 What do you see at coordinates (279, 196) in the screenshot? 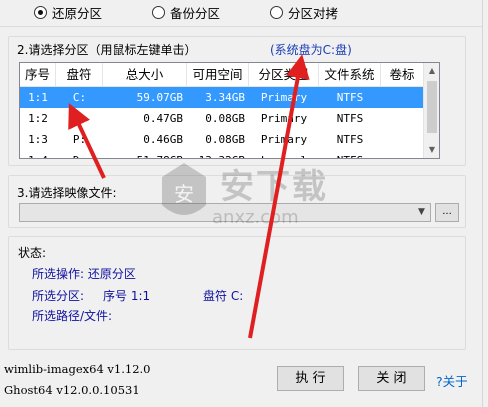
I see `arrow-to-system-disk-icon` at bounding box center [279, 196].